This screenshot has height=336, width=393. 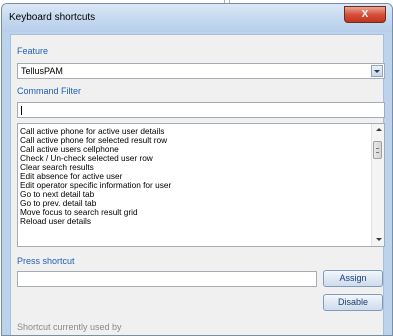 What do you see at coordinates (69, 327) in the screenshot?
I see `shortcut-used-by-label: Shortcut currently used by` at bounding box center [69, 327].